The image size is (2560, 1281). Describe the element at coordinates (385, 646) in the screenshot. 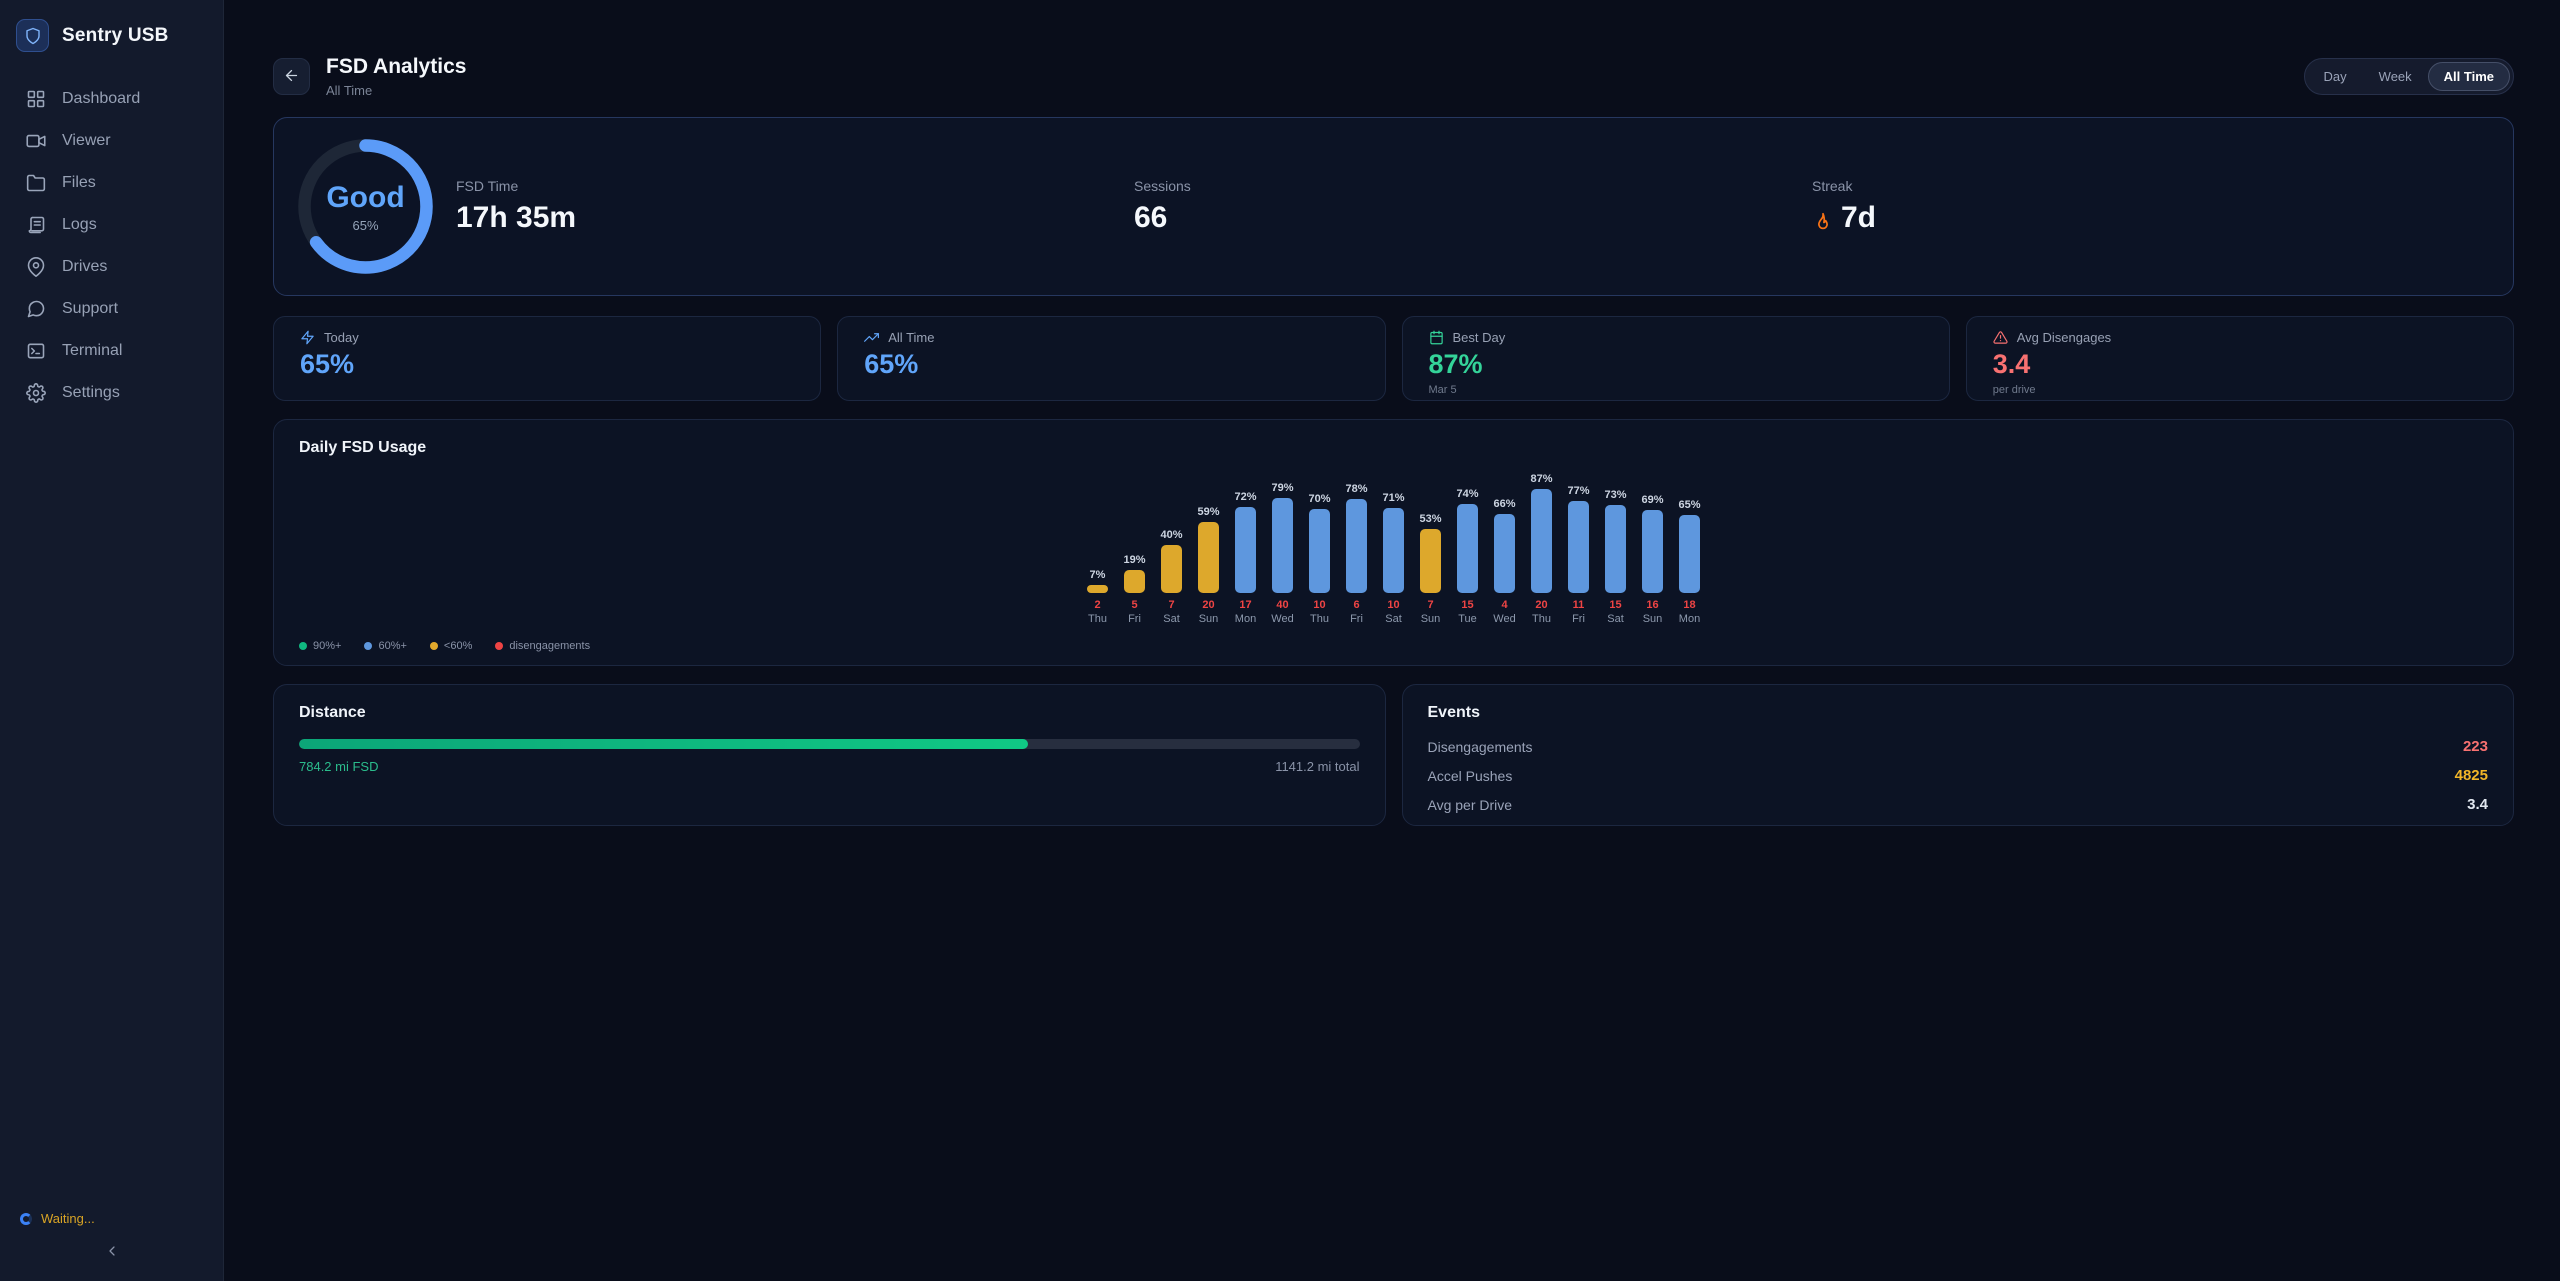

I see `legend-item-60-: 60%+` at that location.